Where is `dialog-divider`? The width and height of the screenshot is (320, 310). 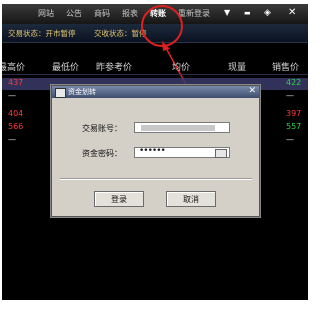 dialog-divider is located at coordinates (156, 179).